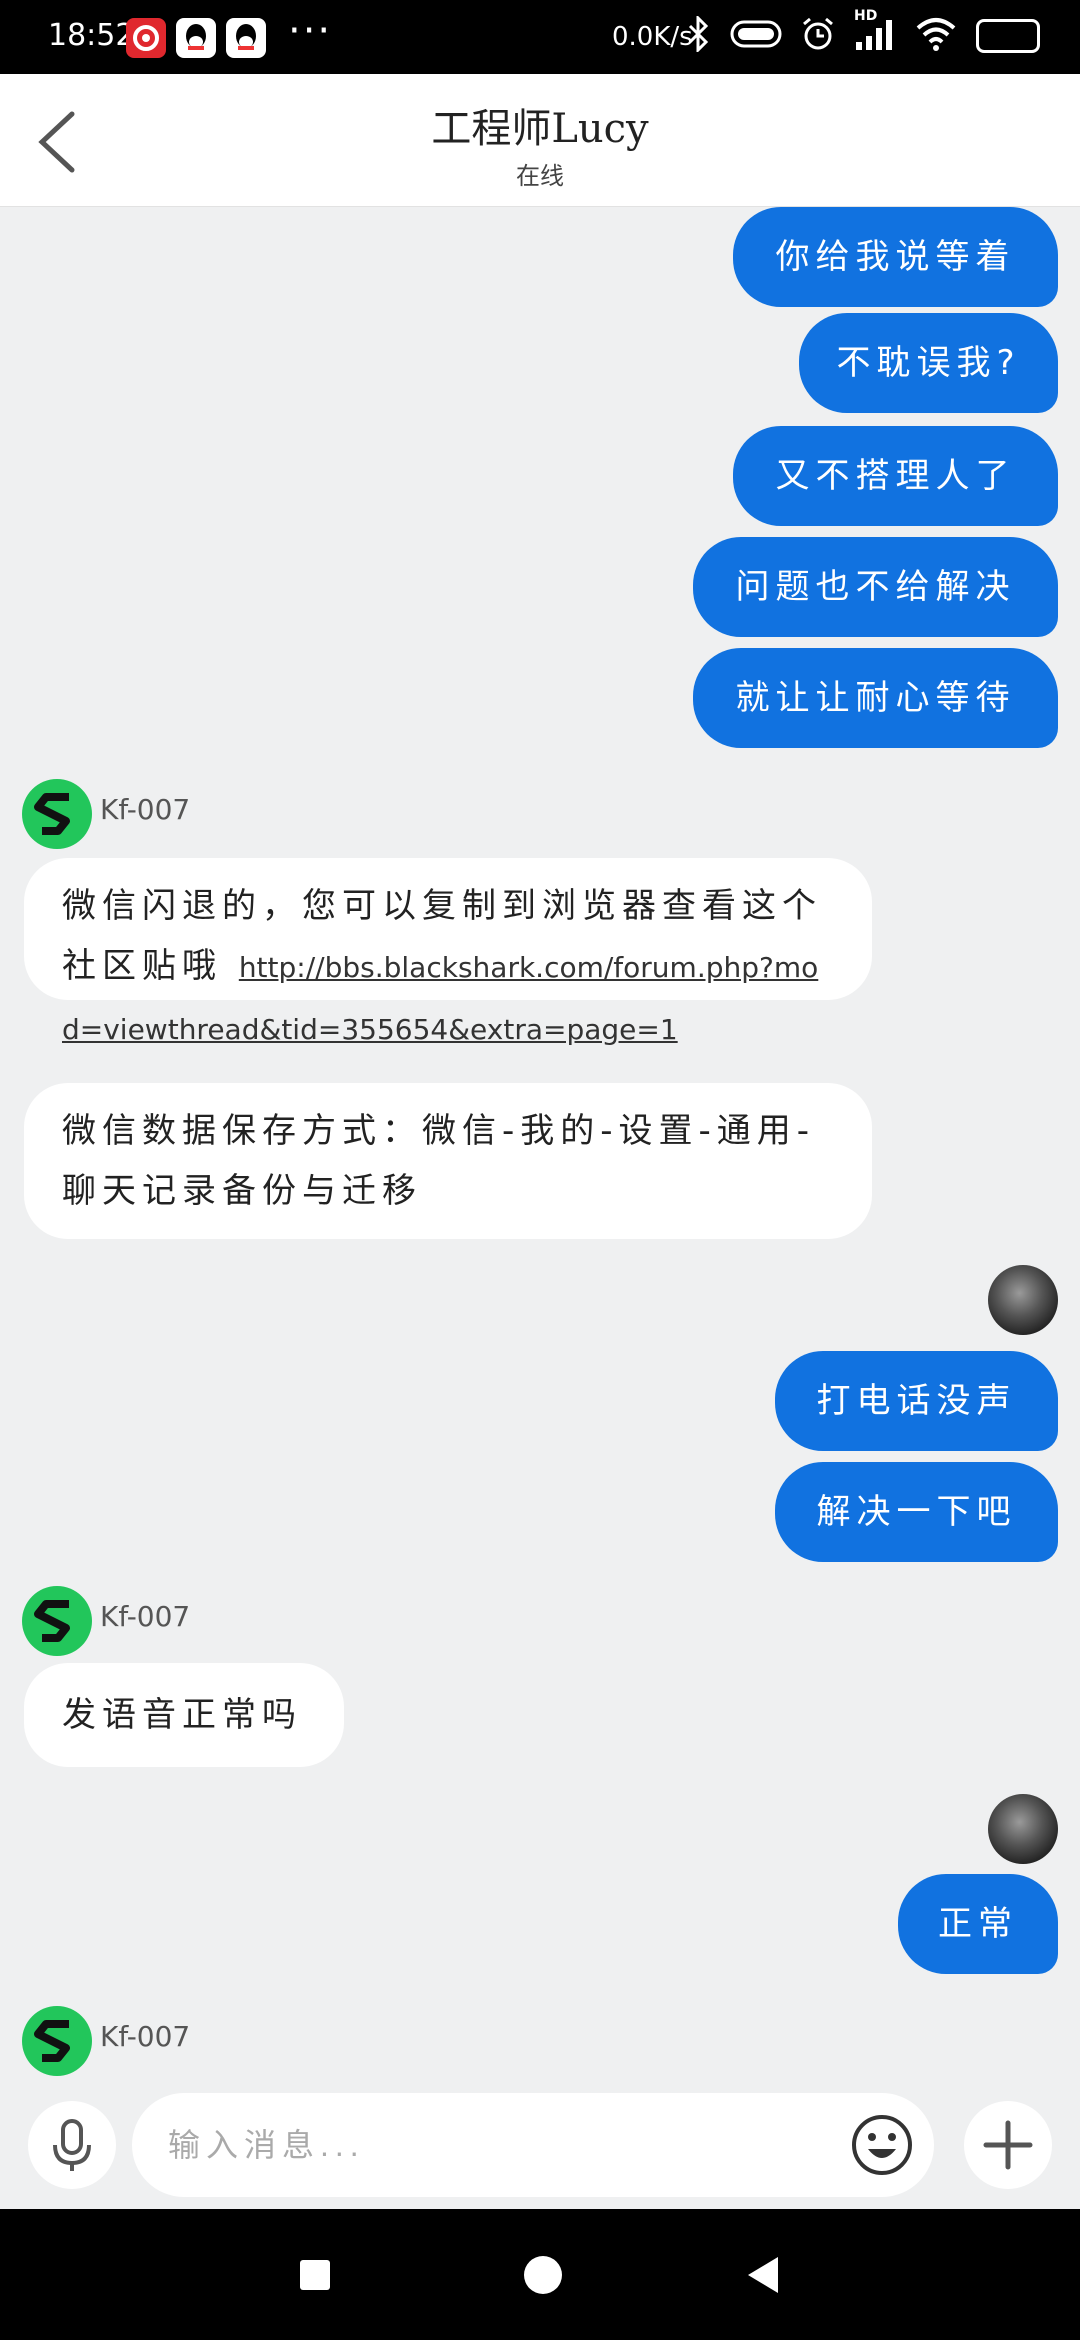  I want to click on more-notifications-icon: ···, so click(310, 31).